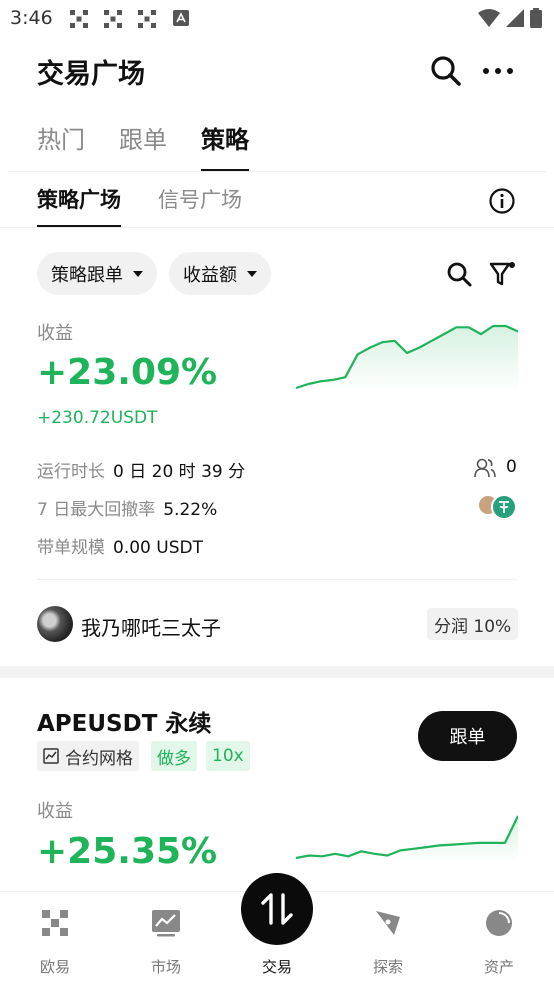  I want to click on assets-pie-icon, so click(499, 923).